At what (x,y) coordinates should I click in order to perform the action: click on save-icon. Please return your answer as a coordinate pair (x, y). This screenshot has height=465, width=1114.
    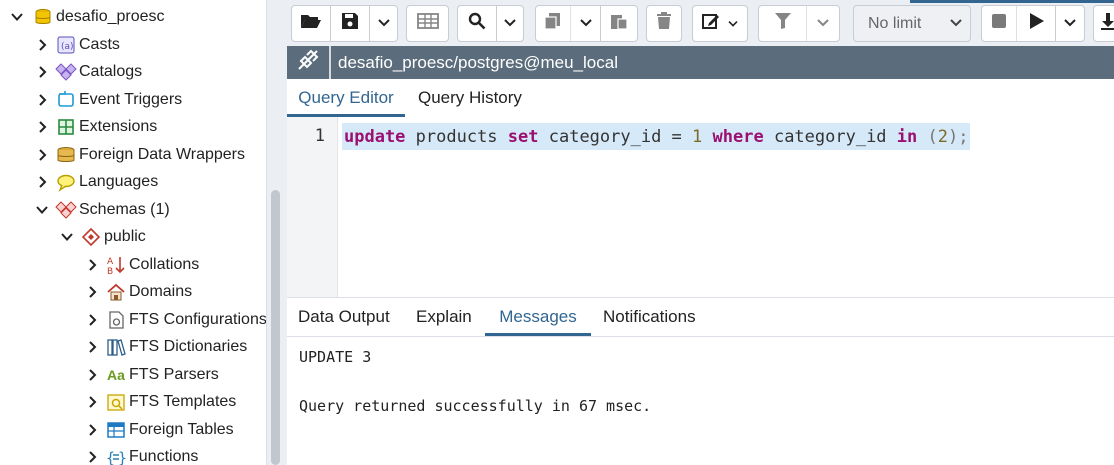
    Looking at the image, I should click on (350, 23).